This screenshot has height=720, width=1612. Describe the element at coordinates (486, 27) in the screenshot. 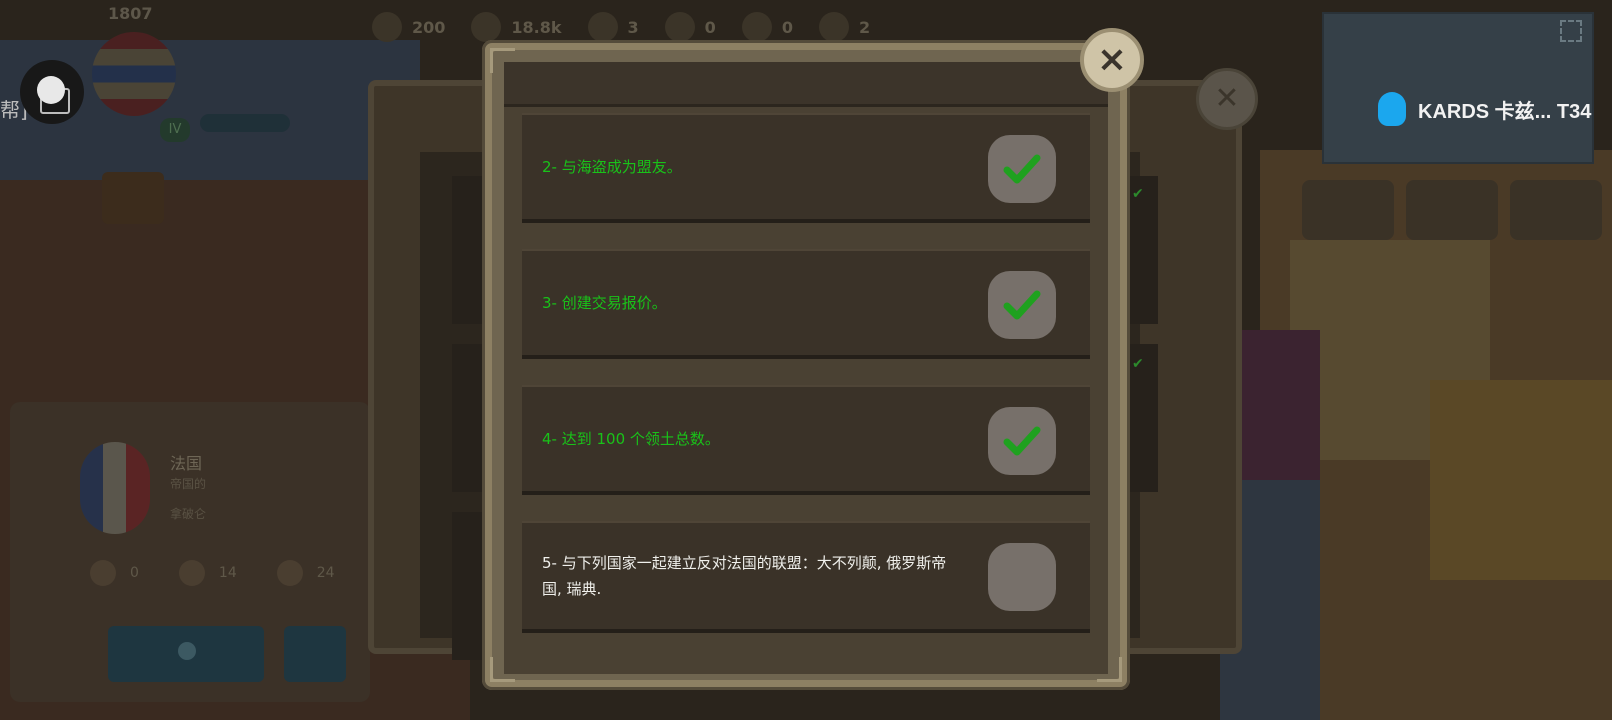

I see `population-icon` at that location.